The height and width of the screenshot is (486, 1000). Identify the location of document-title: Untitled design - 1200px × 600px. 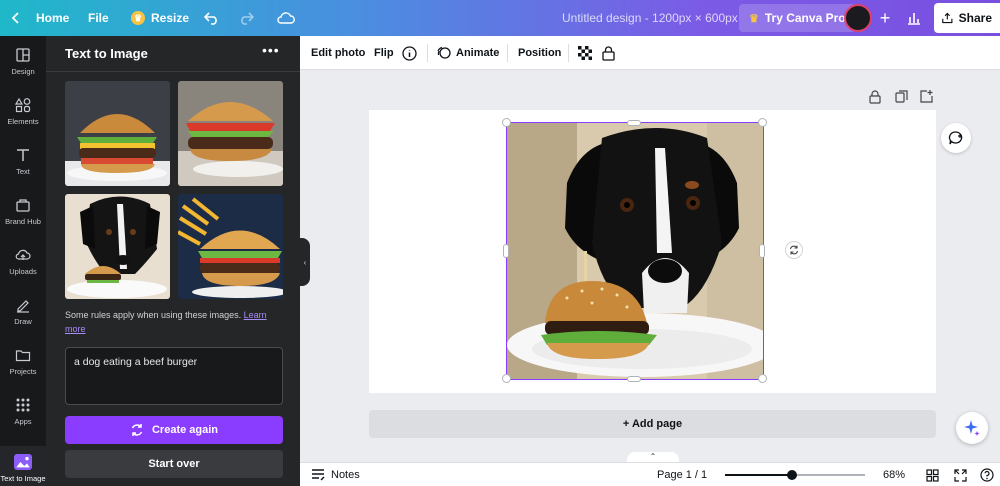
(650, 18).